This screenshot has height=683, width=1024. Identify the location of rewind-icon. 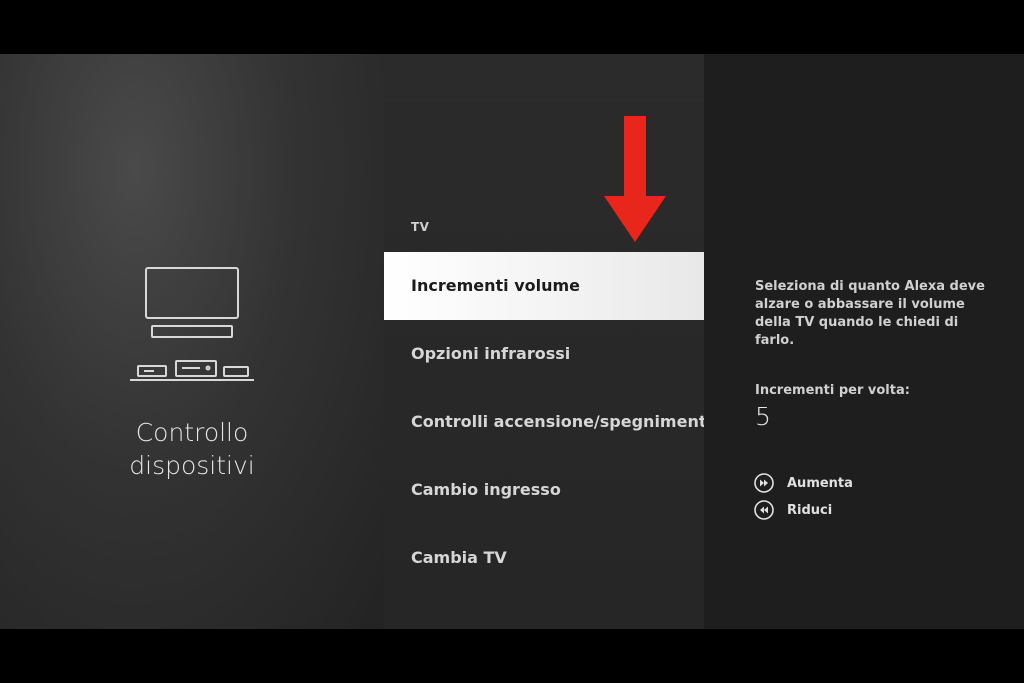
(764, 510).